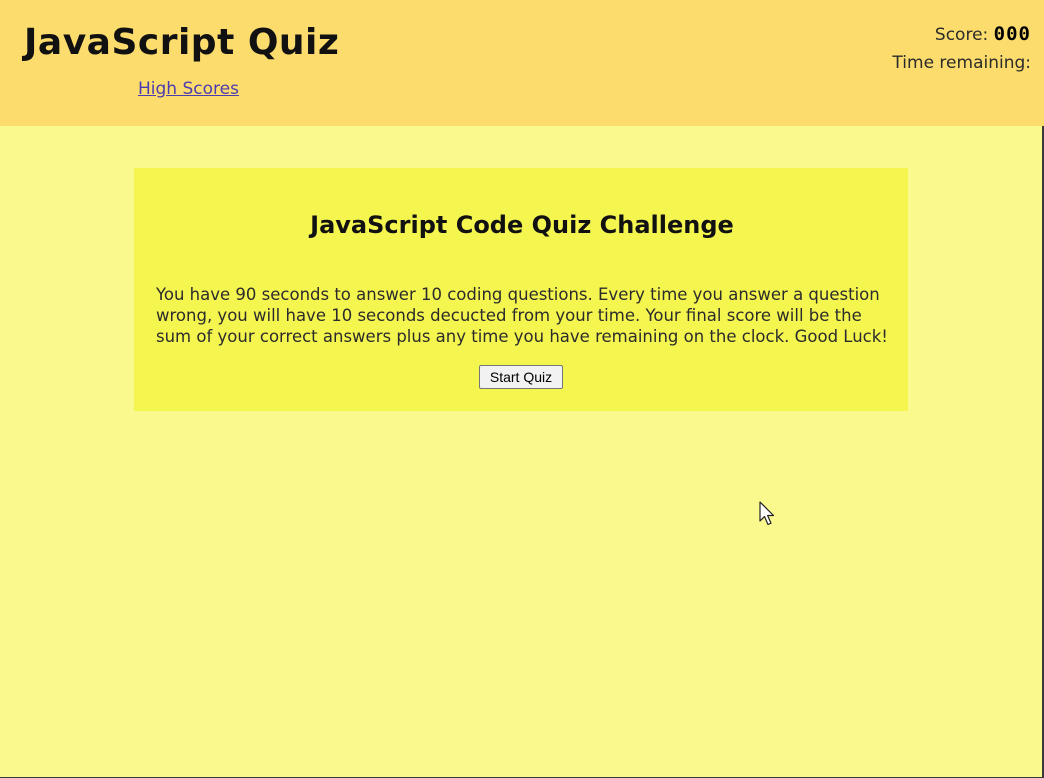  Describe the element at coordinates (961, 63) in the screenshot. I see `time-remaining-label: Time remaining:` at that location.